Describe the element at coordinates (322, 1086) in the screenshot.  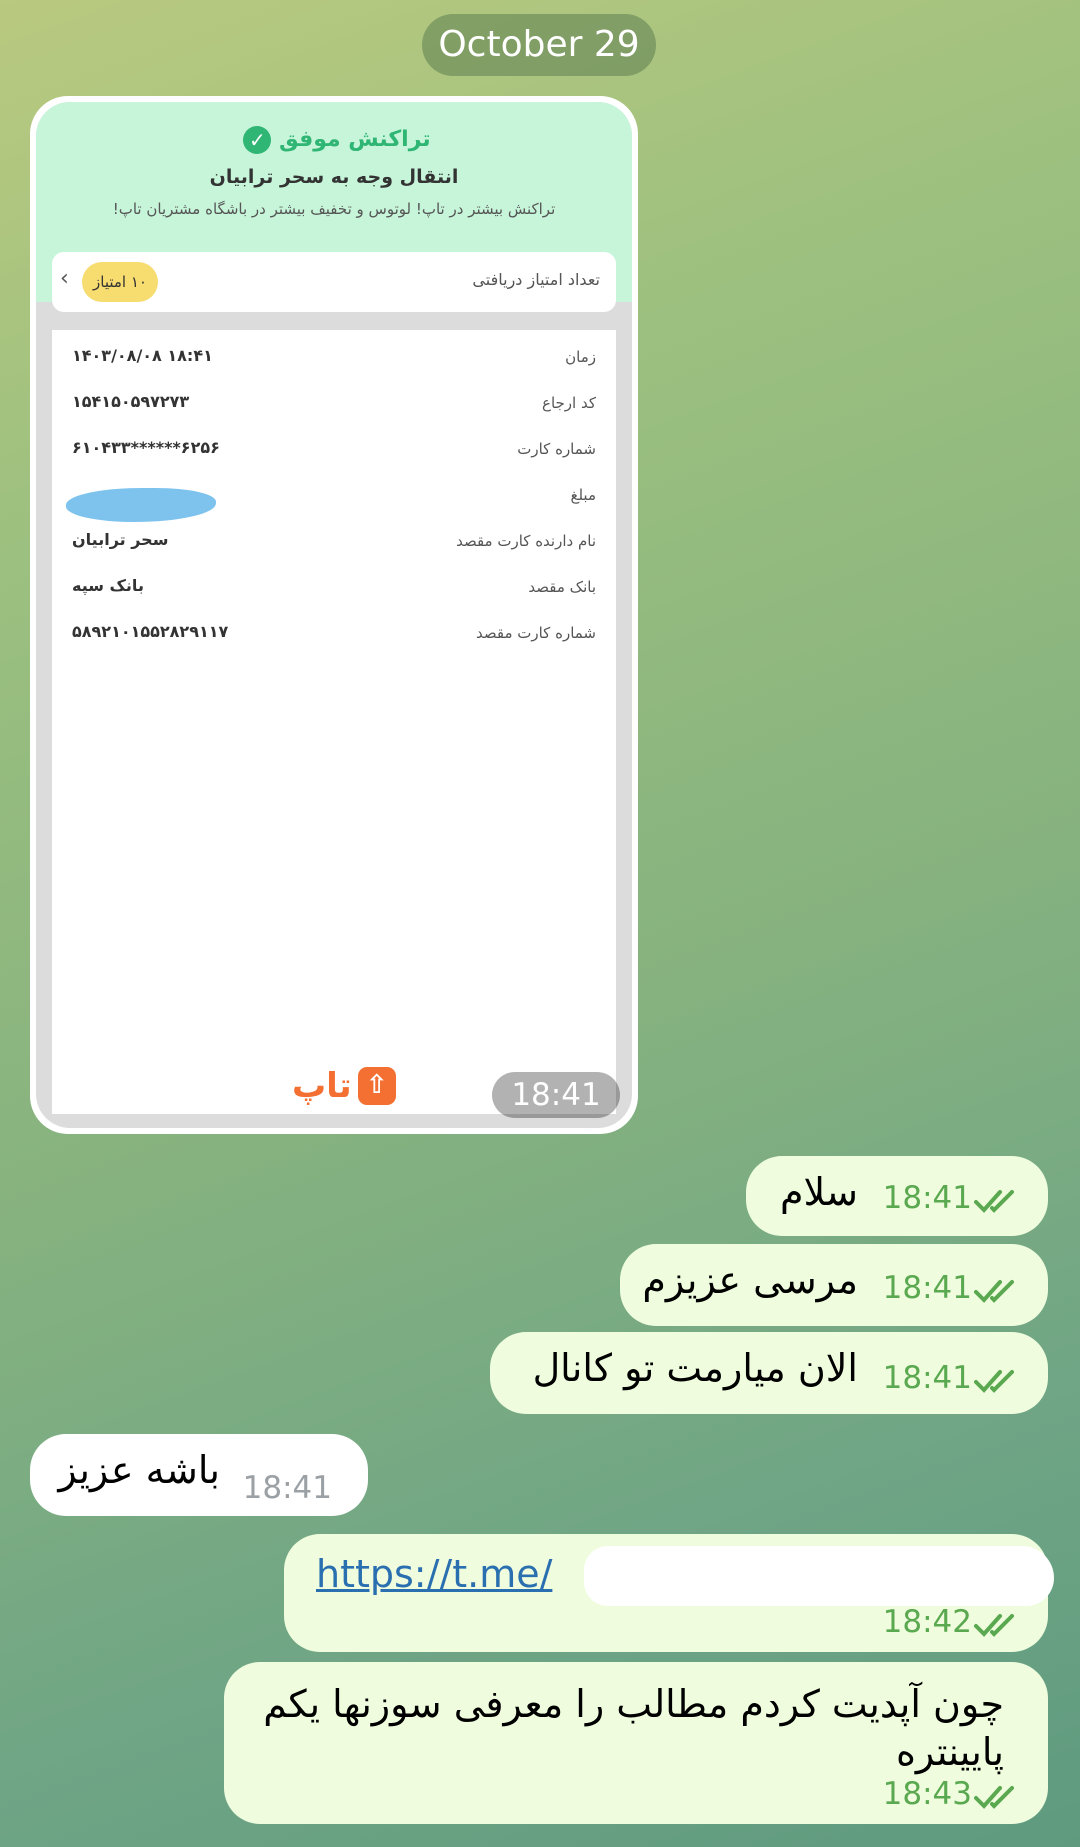
I see `brand-name: تاپ` at that location.